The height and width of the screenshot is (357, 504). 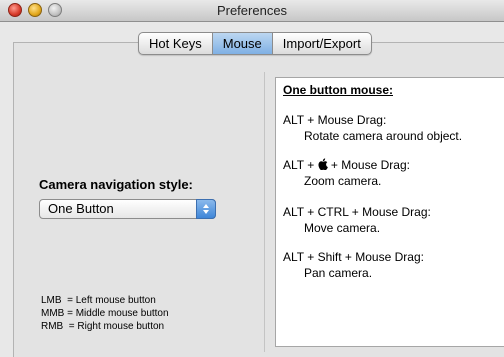 What do you see at coordinates (98, 300) in the screenshot?
I see `legend-line: LMB = Left mouse button` at bounding box center [98, 300].